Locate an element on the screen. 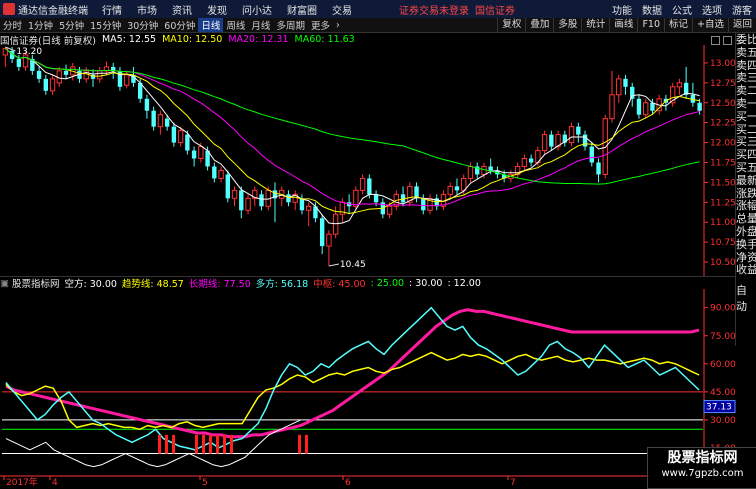  price-tick-label: 12.25 is located at coordinates (723, 124).